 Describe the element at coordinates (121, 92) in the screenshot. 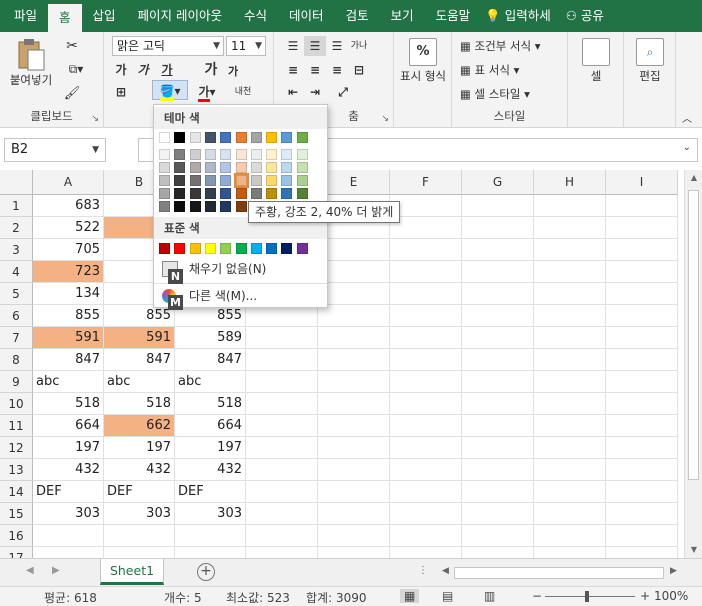

I see `borders-button: ⊞` at that location.